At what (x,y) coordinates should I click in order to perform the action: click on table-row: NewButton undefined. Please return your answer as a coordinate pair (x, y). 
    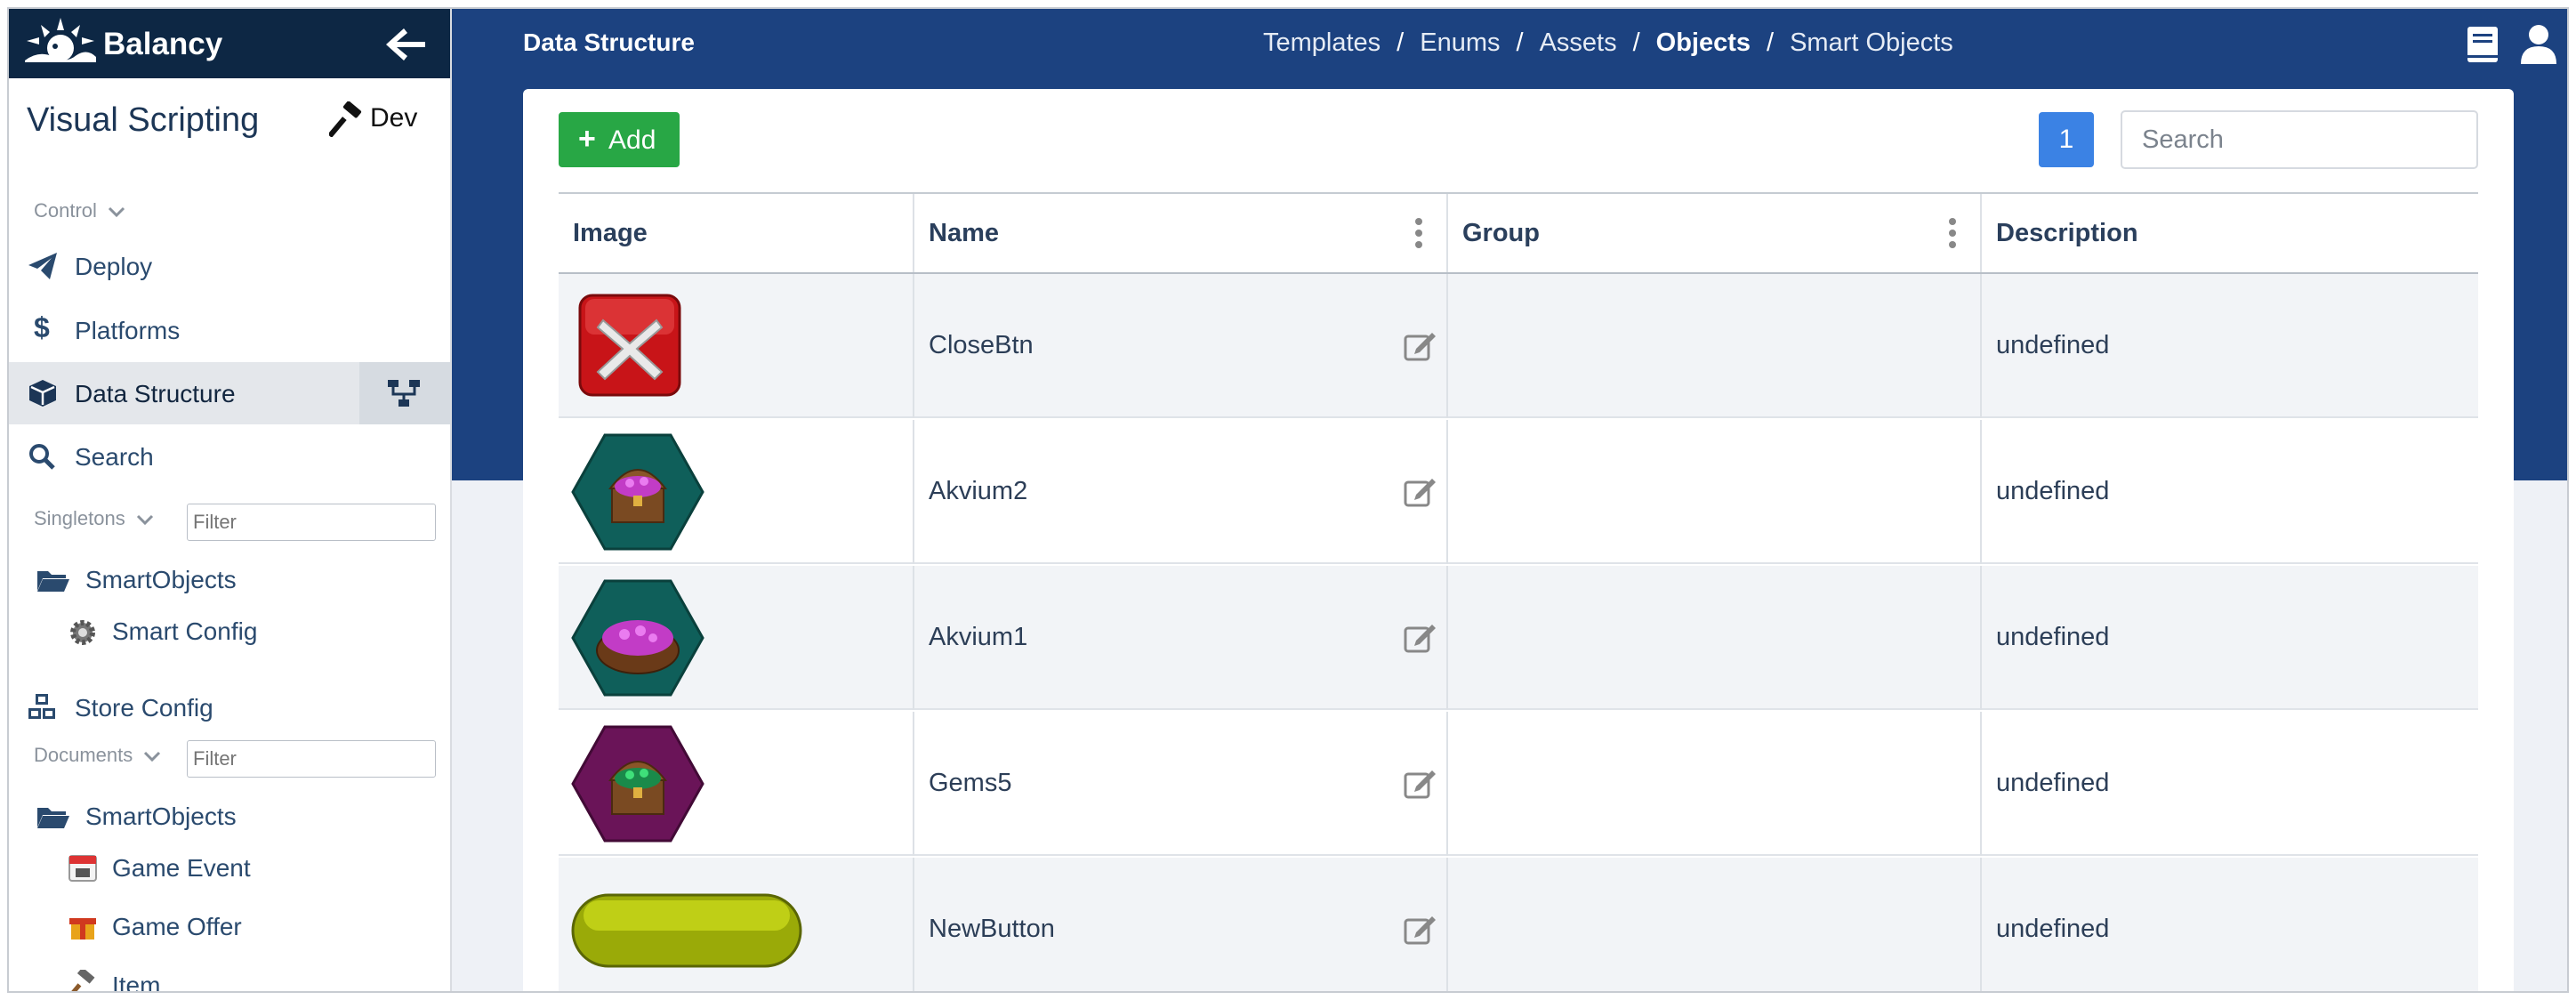
    Looking at the image, I should click on (1518, 925).